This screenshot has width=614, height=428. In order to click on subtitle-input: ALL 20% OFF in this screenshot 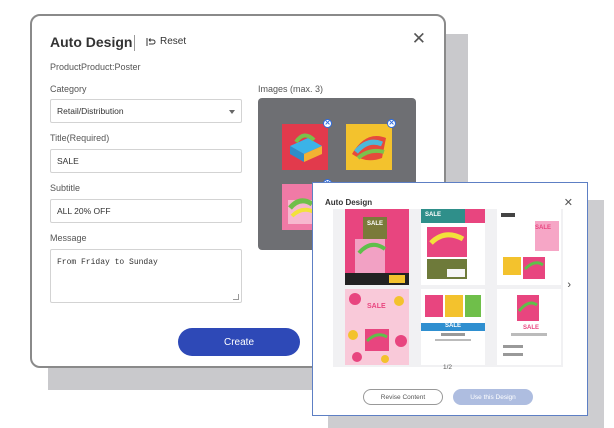, I will do `click(146, 211)`.